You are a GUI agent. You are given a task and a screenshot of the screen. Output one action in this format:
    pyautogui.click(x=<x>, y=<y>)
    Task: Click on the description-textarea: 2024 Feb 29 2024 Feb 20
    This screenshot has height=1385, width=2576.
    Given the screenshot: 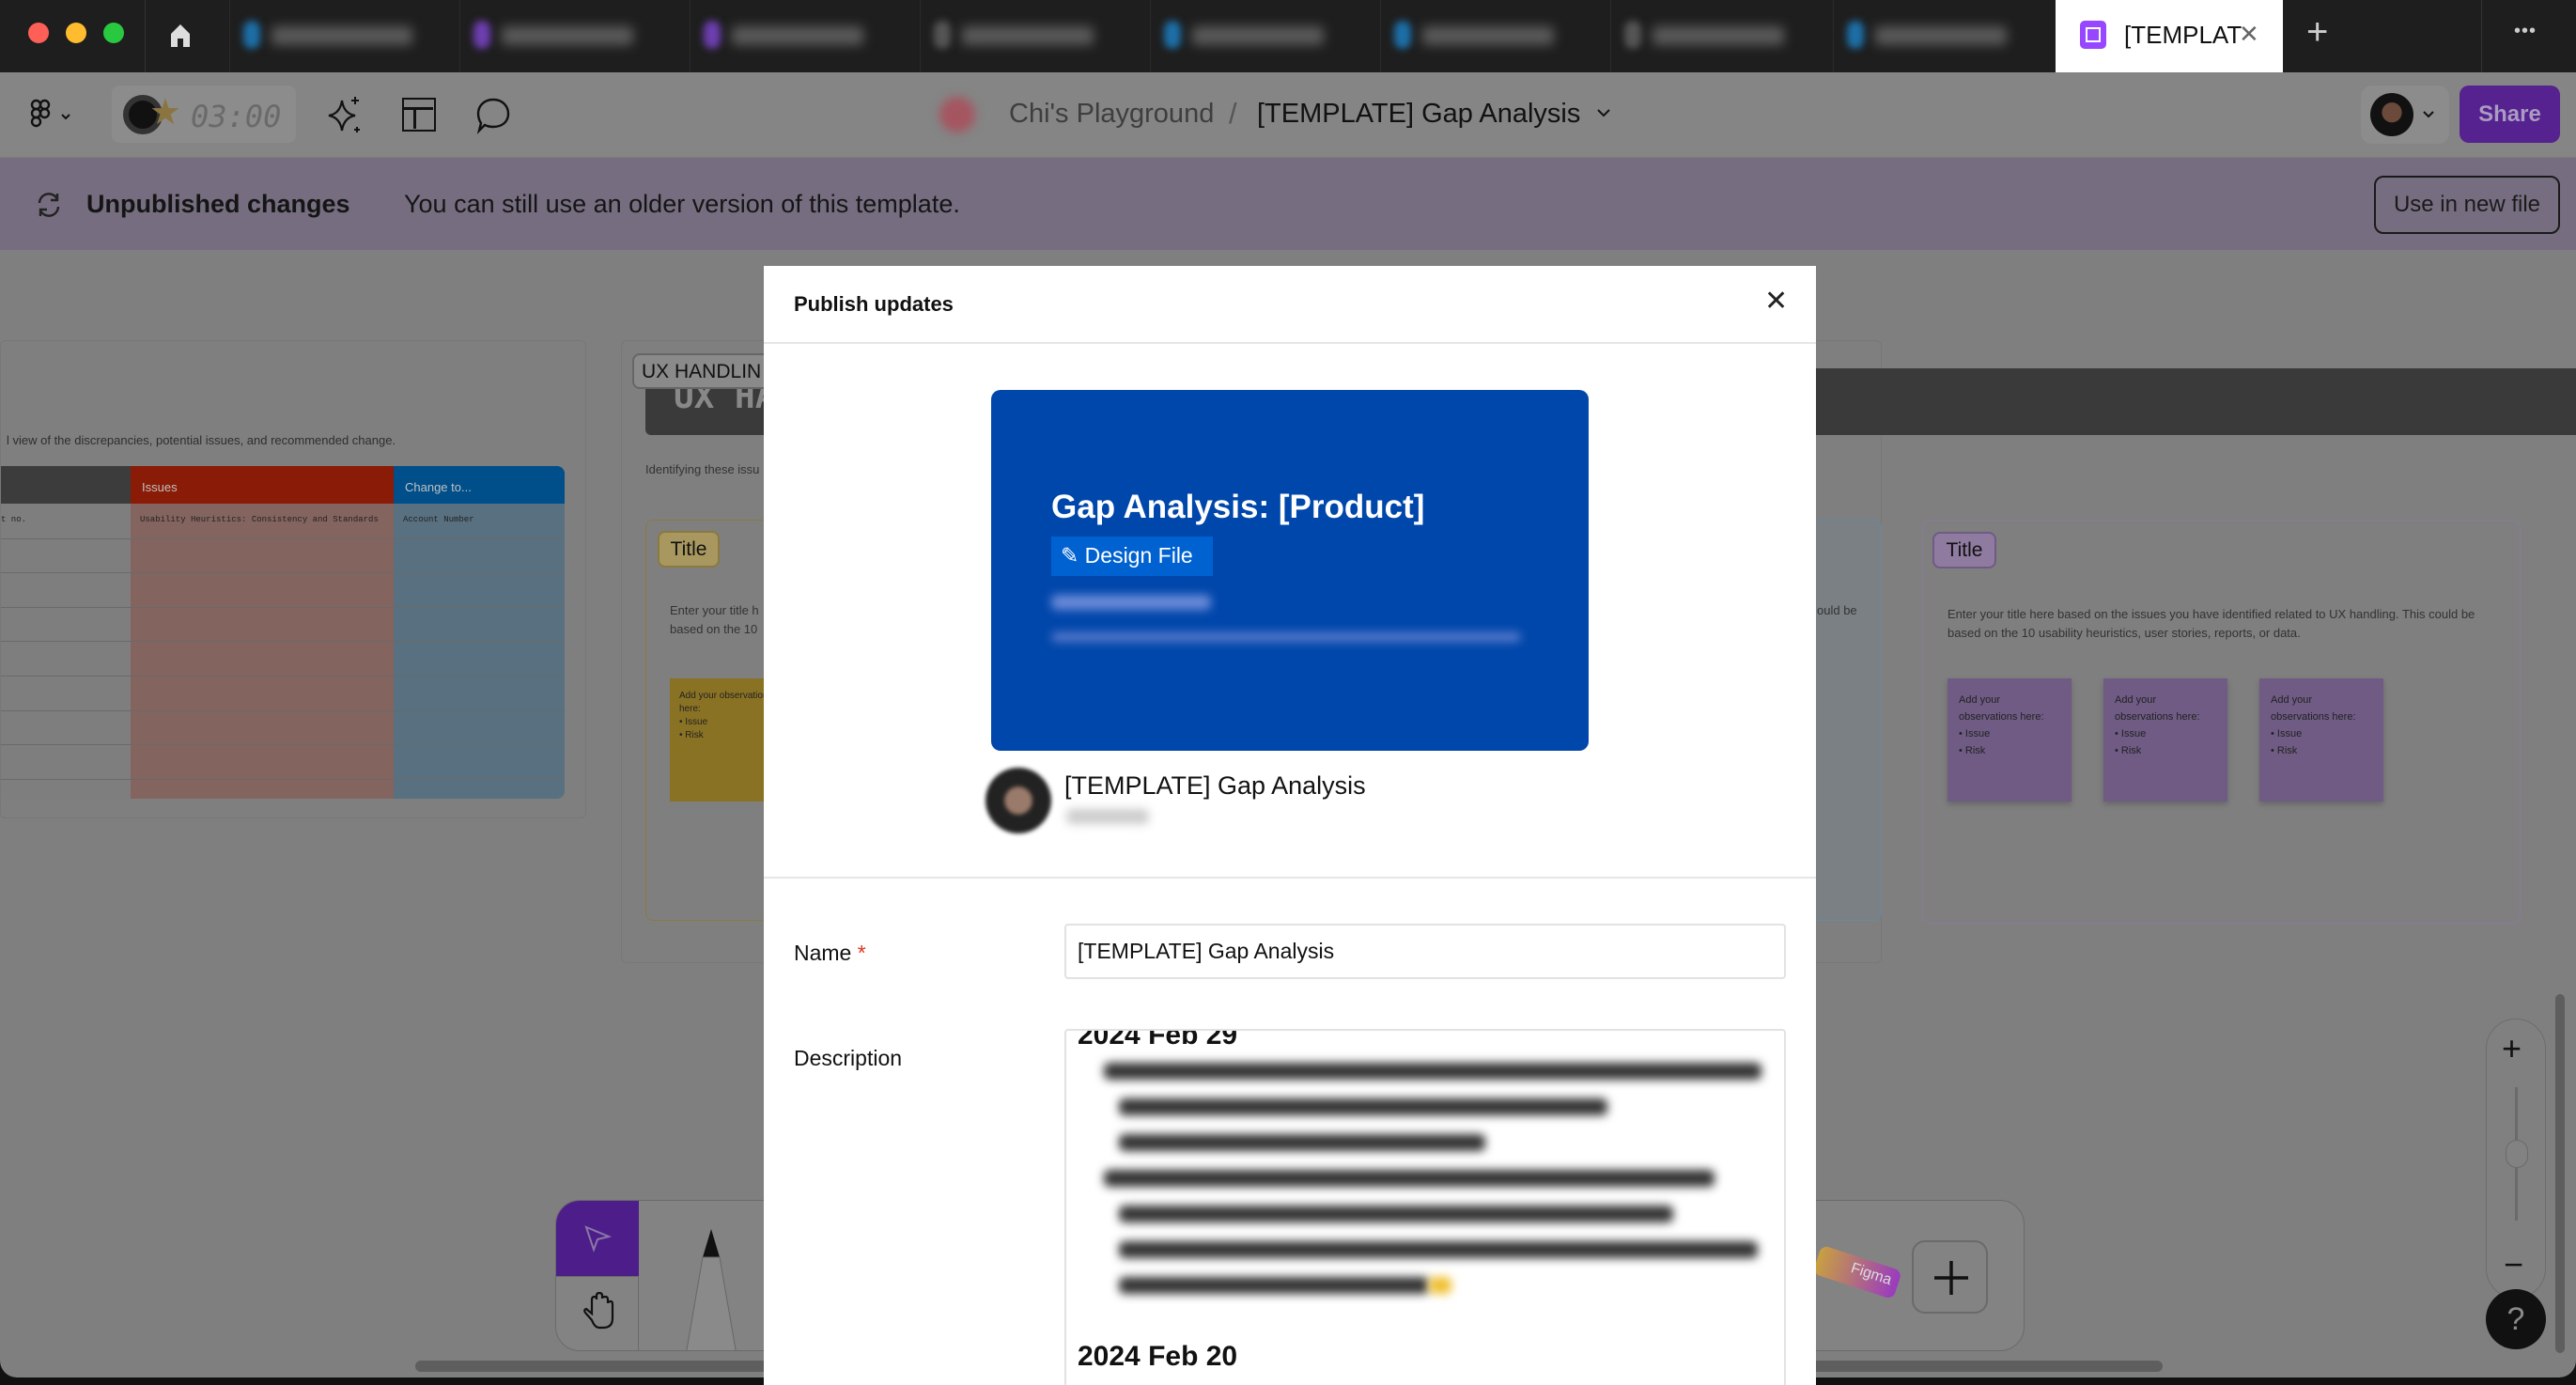 What is the action you would take?
    pyautogui.click(x=1425, y=1207)
    